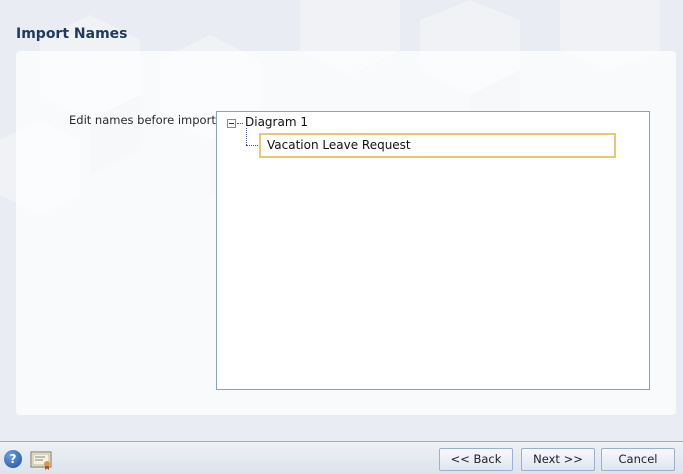  I want to click on edit-names-label: Edit names before import:, so click(144, 120).